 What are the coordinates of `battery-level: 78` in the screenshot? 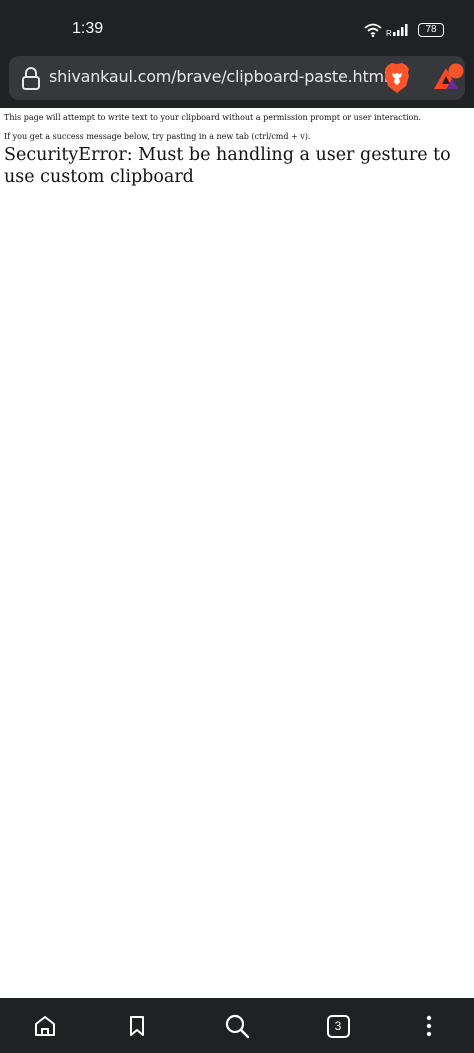 It's located at (431, 29).